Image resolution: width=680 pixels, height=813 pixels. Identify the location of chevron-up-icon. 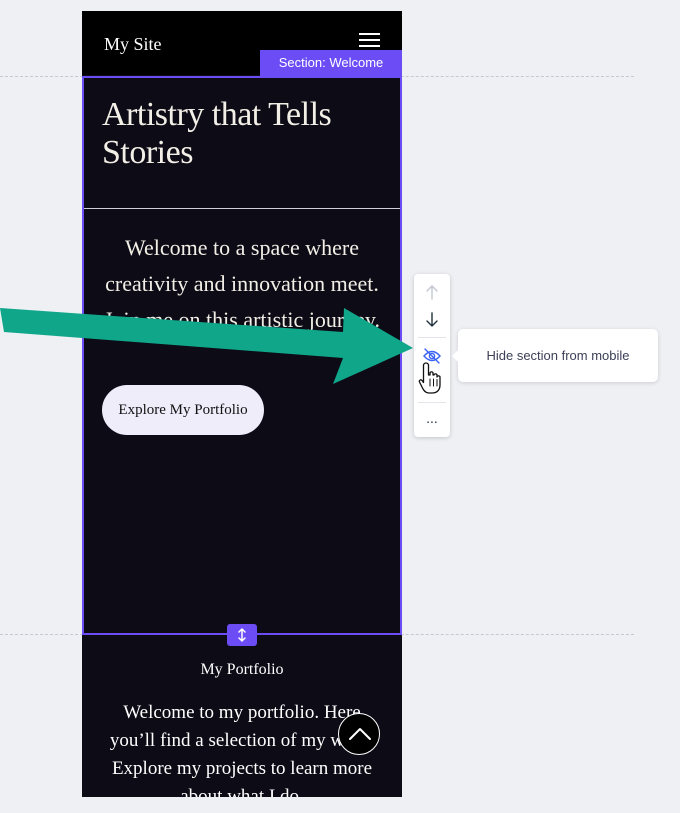
(360, 734).